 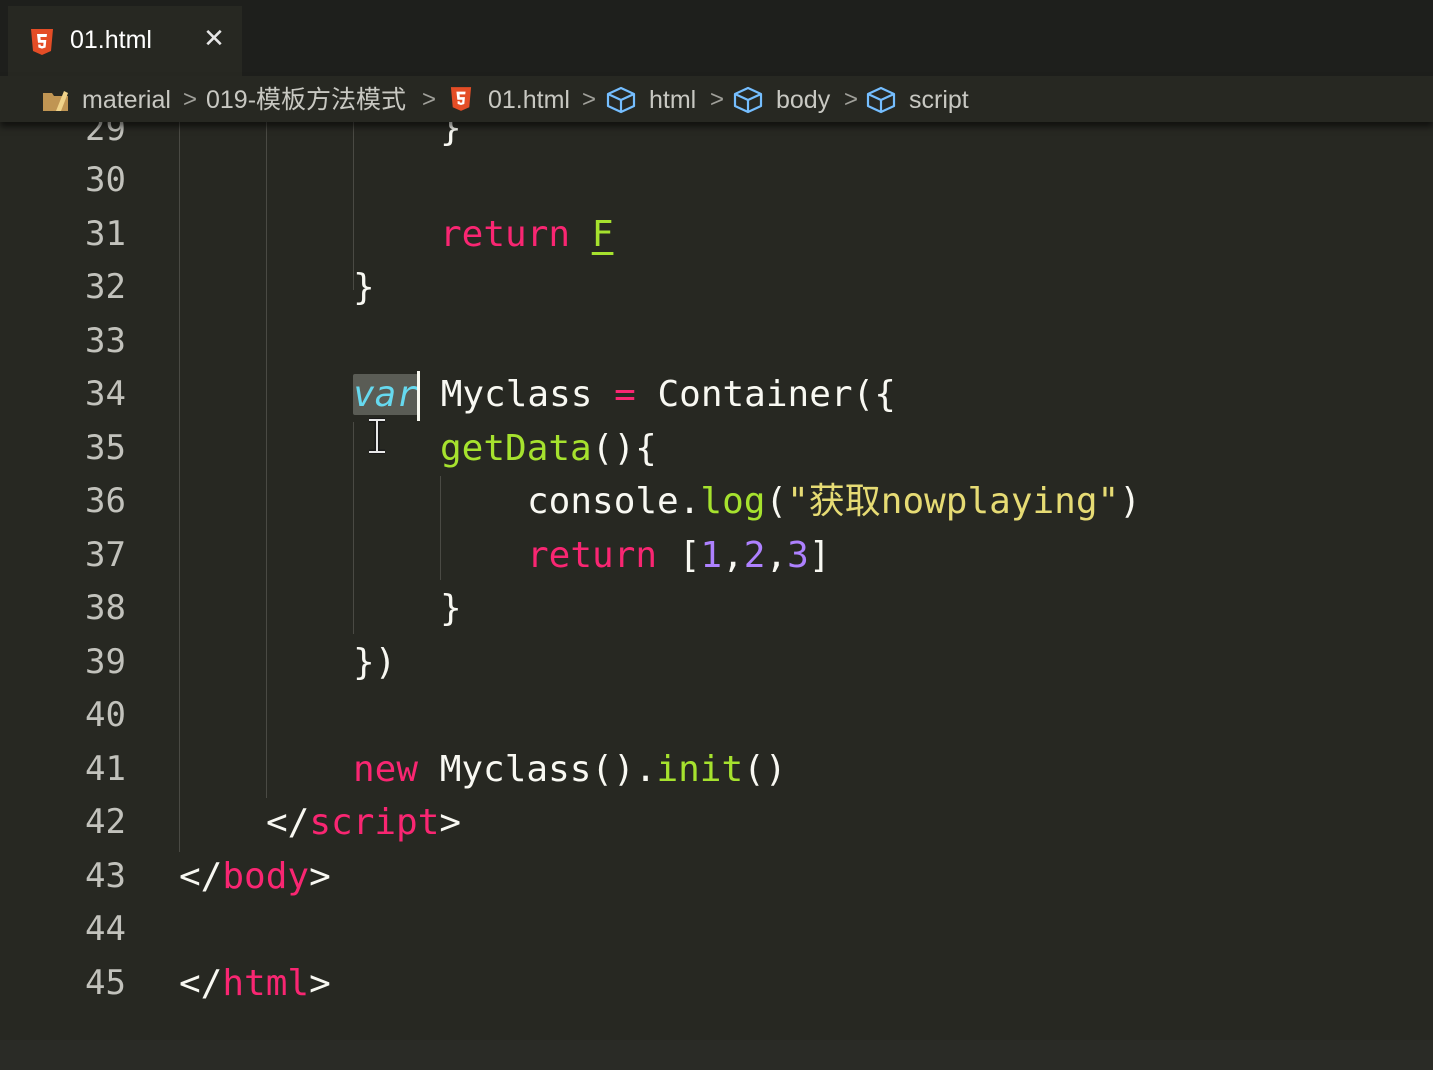 I want to click on breadcrumb-item-html: html, so click(x=672, y=100).